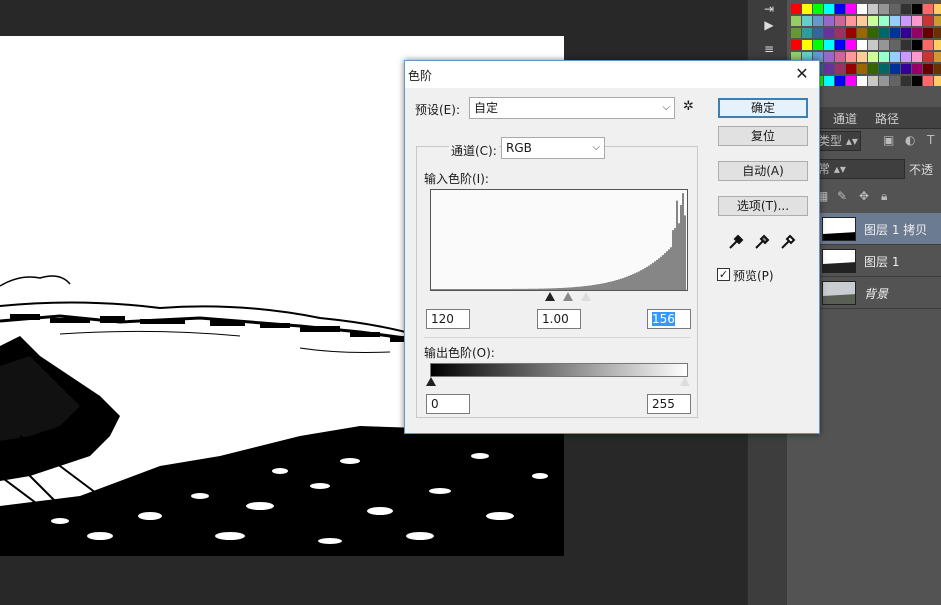 This screenshot has height=605, width=941. What do you see at coordinates (568, 296) in the screenshot?
I see `input-gamma-slider` at bounding box center [568, 296].